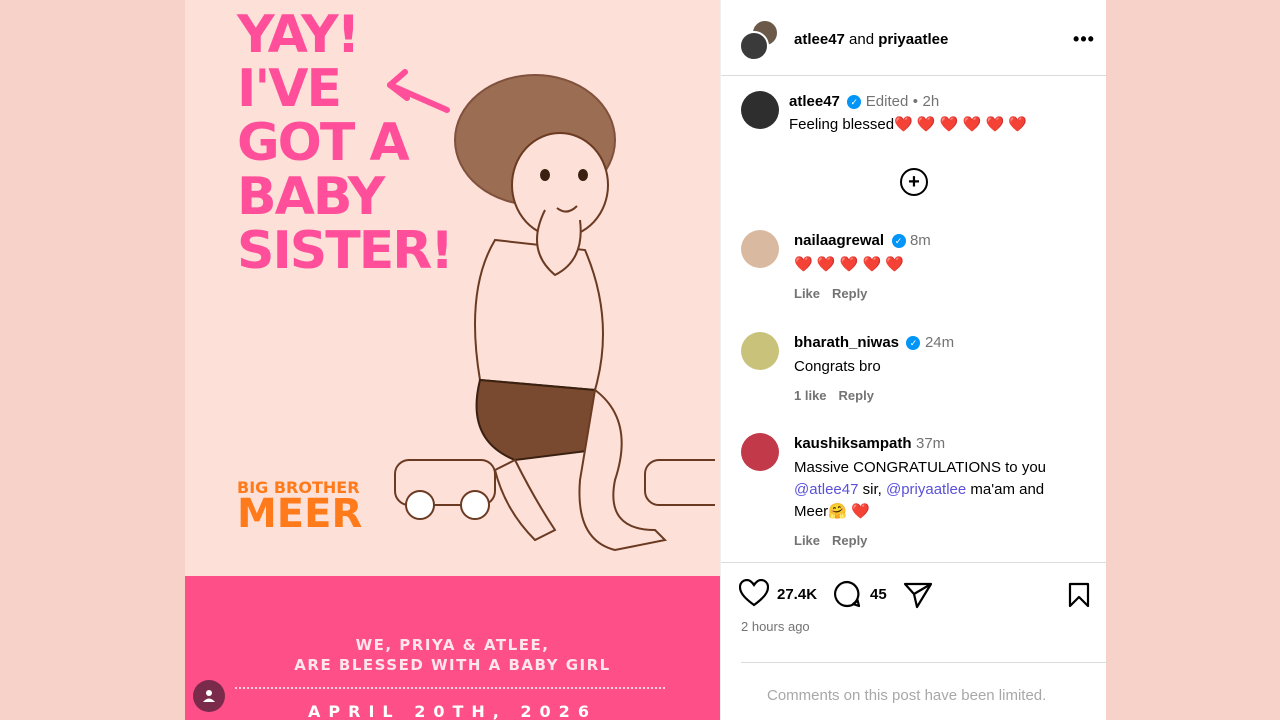 The height and width of the screenshot is (720, 1280). Describe the element at coordinates (832, 511) in the screenshot. I see `comment-text-part: Meer🤗 ❤️` at that location.